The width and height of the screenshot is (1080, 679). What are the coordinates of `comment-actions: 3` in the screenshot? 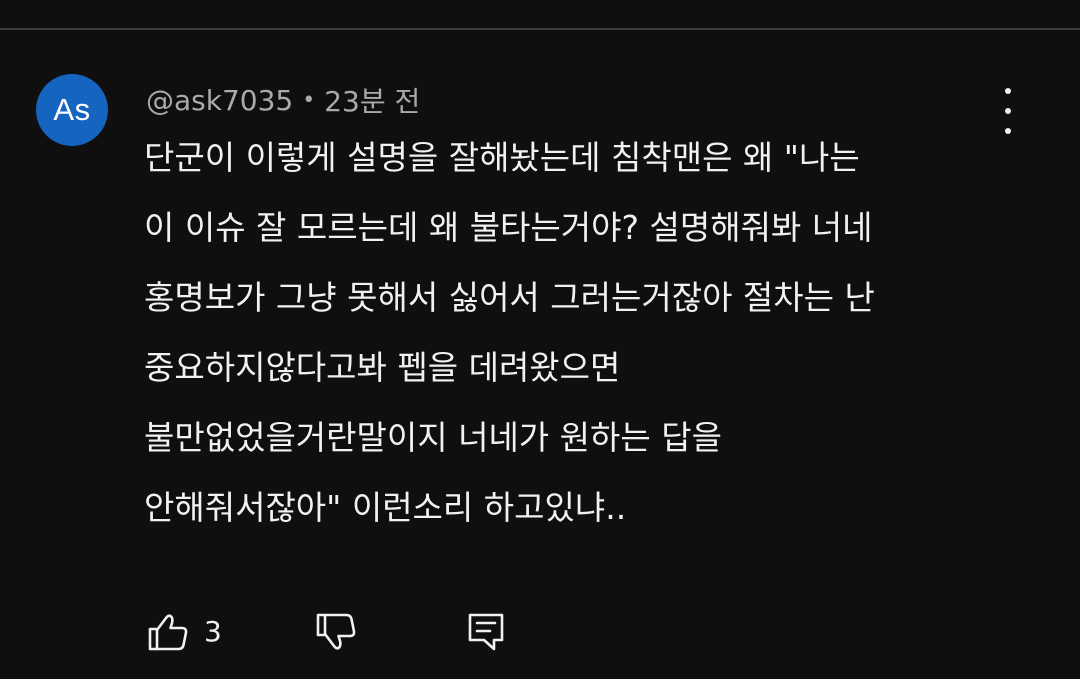 It's located at (346, 632).